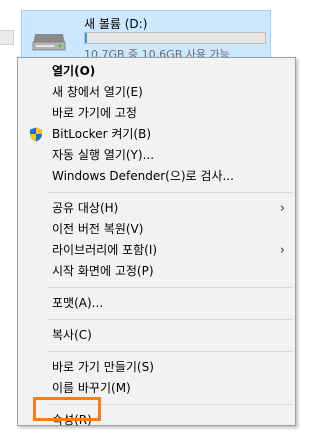 The height and width of the screenshot is (444, 320). What do you see at coordinates (49, 42) in the screenshot?
I see `hard-drive-icon` at bounding box center [49, 42].